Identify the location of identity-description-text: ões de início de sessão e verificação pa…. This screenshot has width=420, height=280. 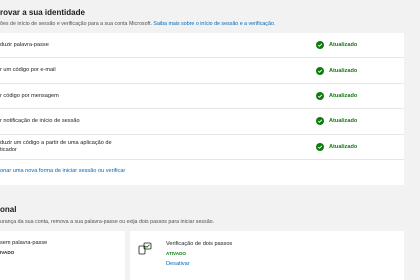
(76, 24).